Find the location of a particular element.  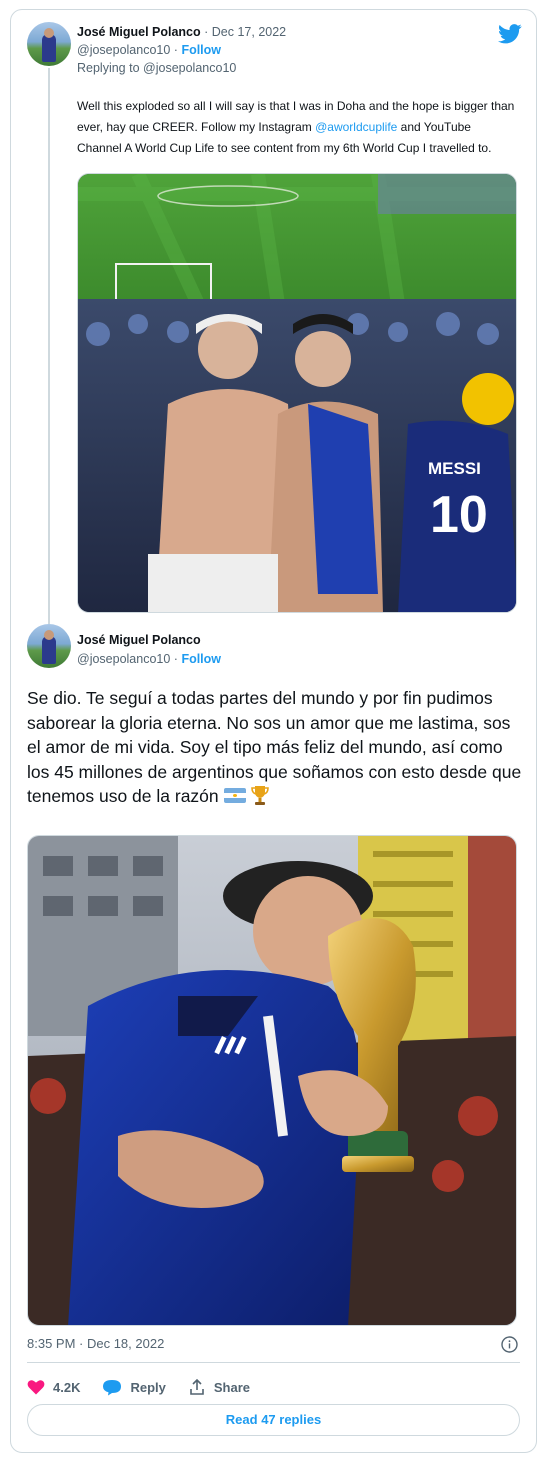

info-icon is located at coordinates (509, 1344).